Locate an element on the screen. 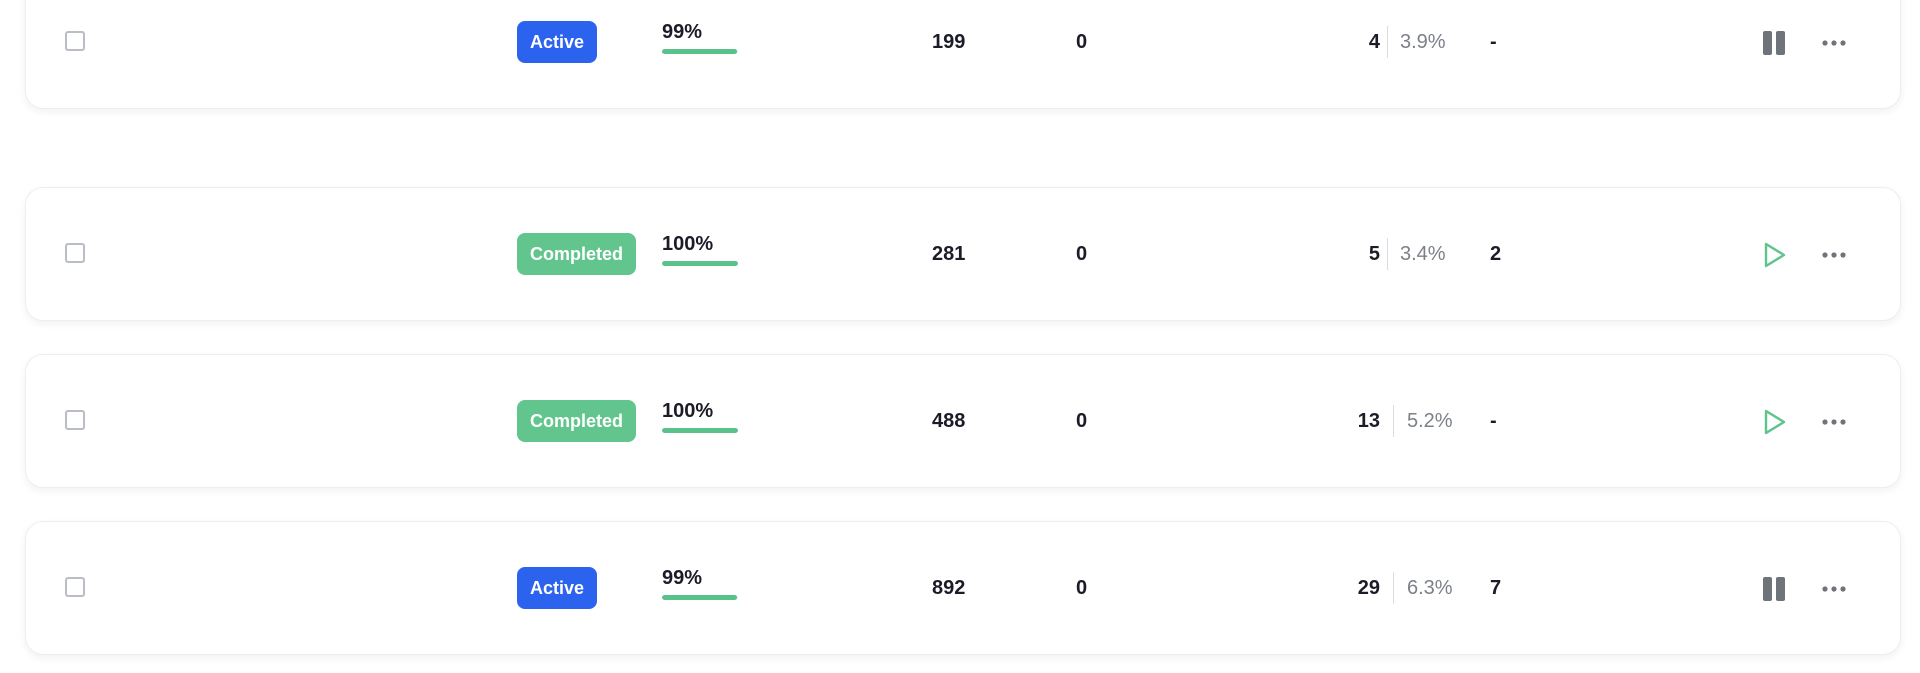 This screenshot has width=1920, height=673. stat-percent: 6.3% is located at coordinates (1430, 588).